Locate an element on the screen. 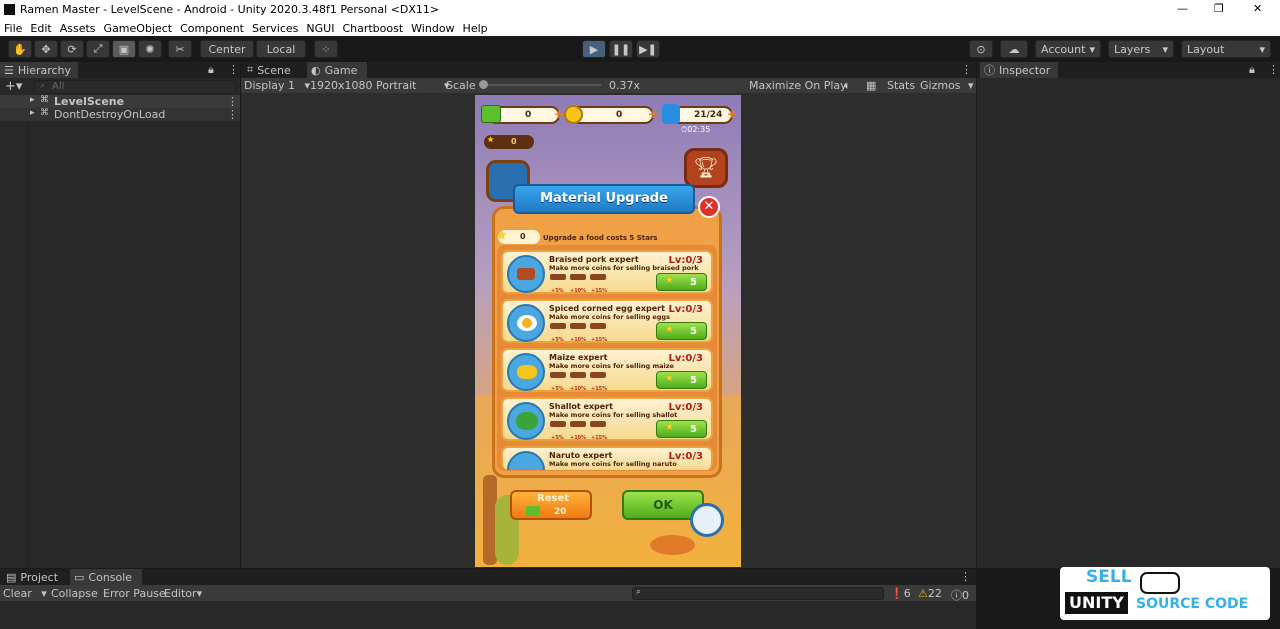 The height and width of the screenshot is (629, 1280). add-cash-button: + is located at coordinates (559, 114).